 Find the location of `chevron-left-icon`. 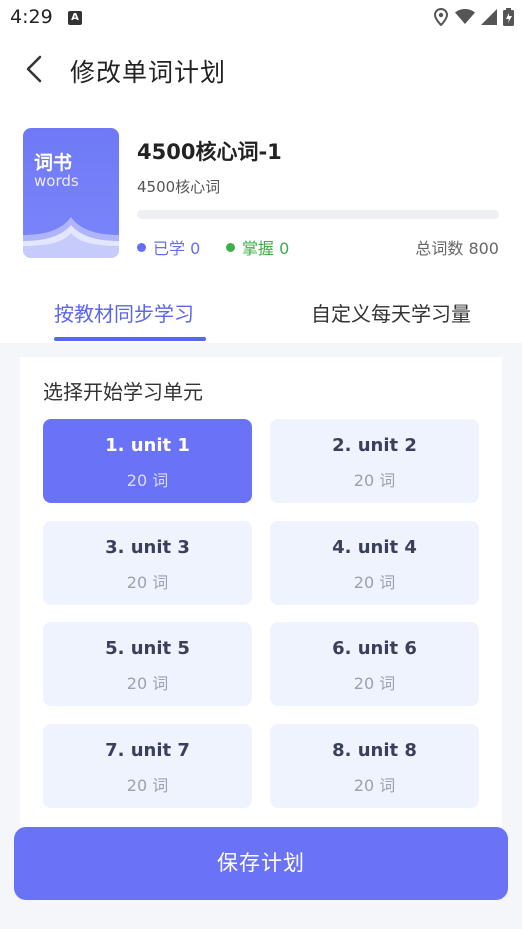

chevron-left-icon is located at coordinates (34, 69).